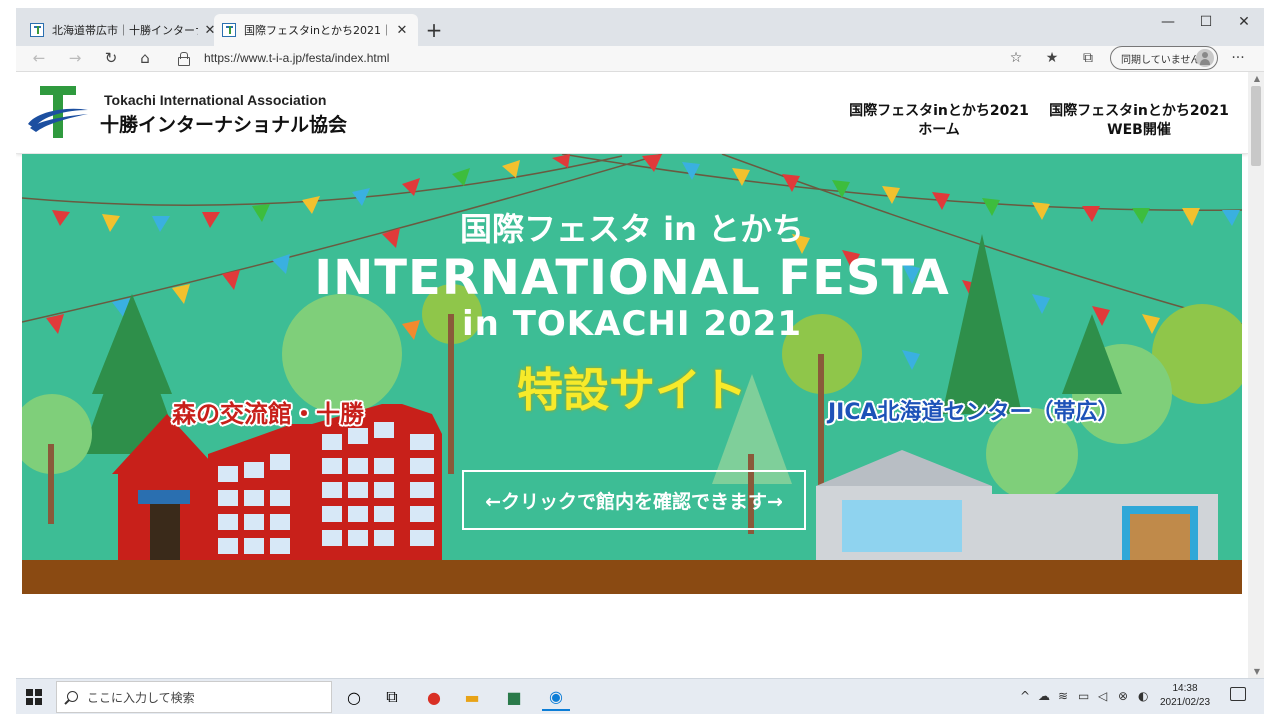  I want to click on onedrive-icon: ☁, so click(1044, 696).